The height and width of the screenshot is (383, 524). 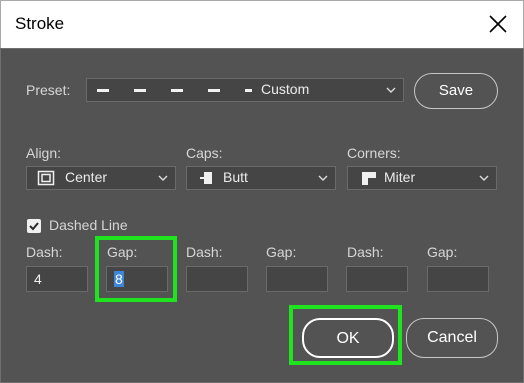 I want to click on preset-label: Preset:, so click(x=48, y=90).